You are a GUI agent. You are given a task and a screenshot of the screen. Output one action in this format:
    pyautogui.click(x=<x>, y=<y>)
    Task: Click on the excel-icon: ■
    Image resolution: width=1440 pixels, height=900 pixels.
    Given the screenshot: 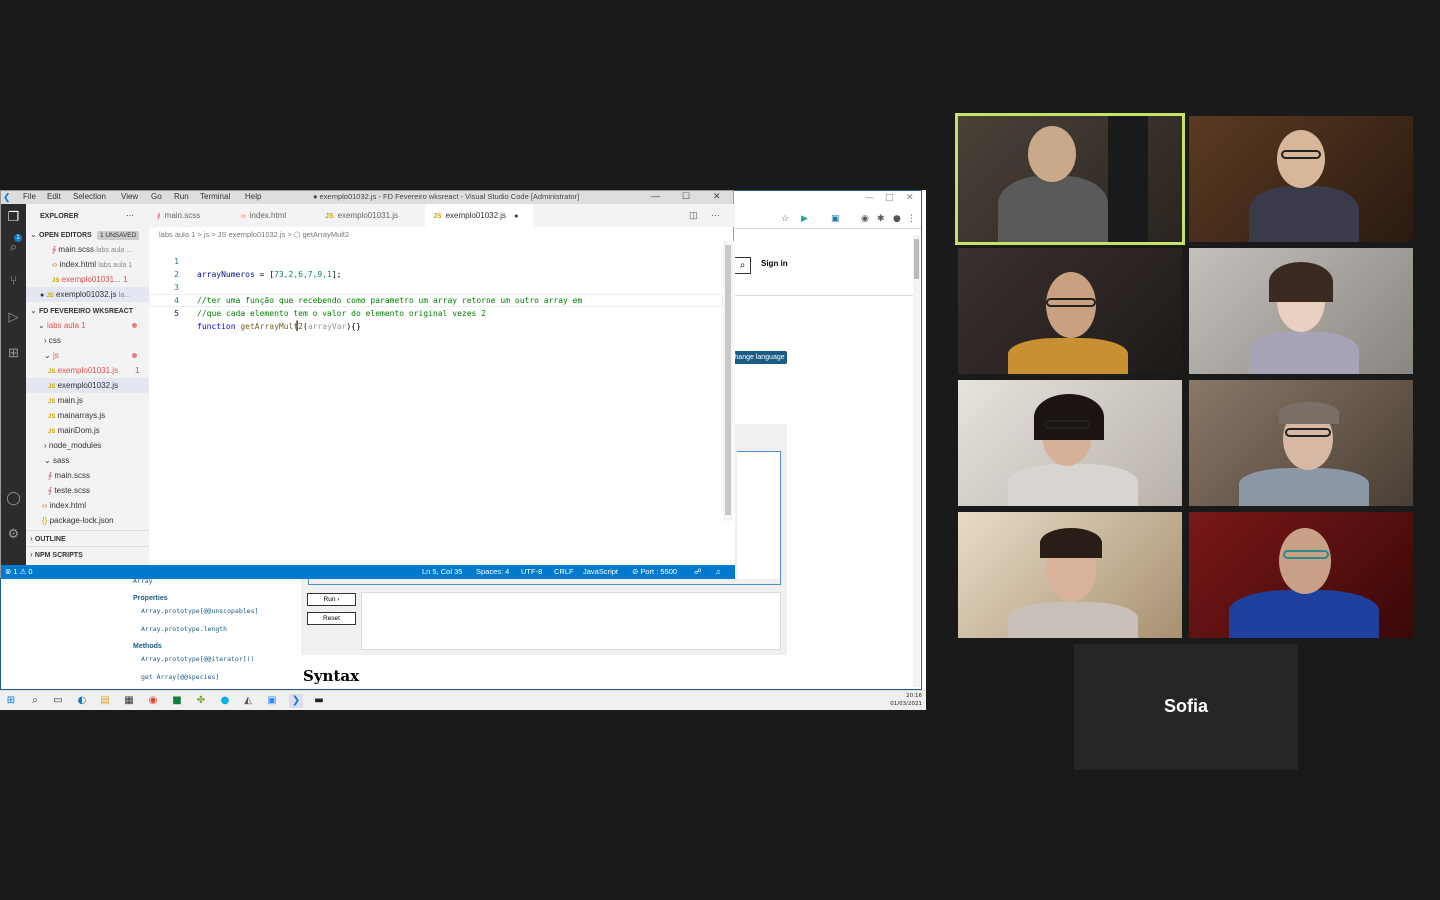 What is the action you would take?
    pyautogui.click(x=177, y=701)
    